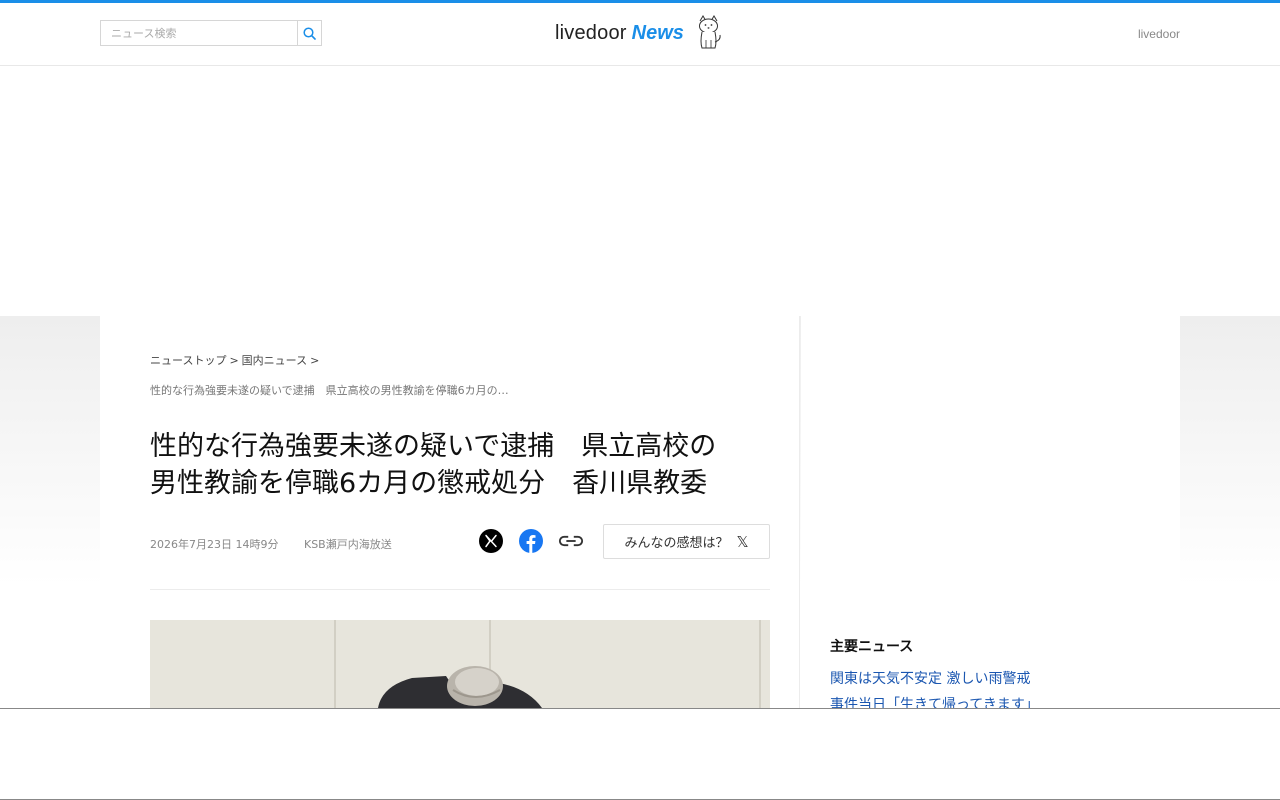  Describe the element at coordinates (348, 544) in the screenshot. I see `article-source: KSB瀬戸内海放送` at that location.